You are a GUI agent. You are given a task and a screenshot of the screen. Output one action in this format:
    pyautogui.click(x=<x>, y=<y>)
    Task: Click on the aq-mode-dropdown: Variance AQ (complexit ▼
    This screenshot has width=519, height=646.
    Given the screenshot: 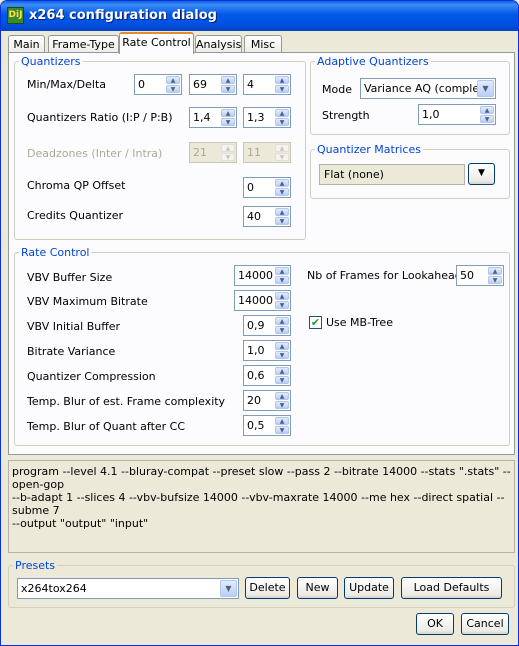 What is the action you would take?
    pyautogui.click(x=428, y=88)
    